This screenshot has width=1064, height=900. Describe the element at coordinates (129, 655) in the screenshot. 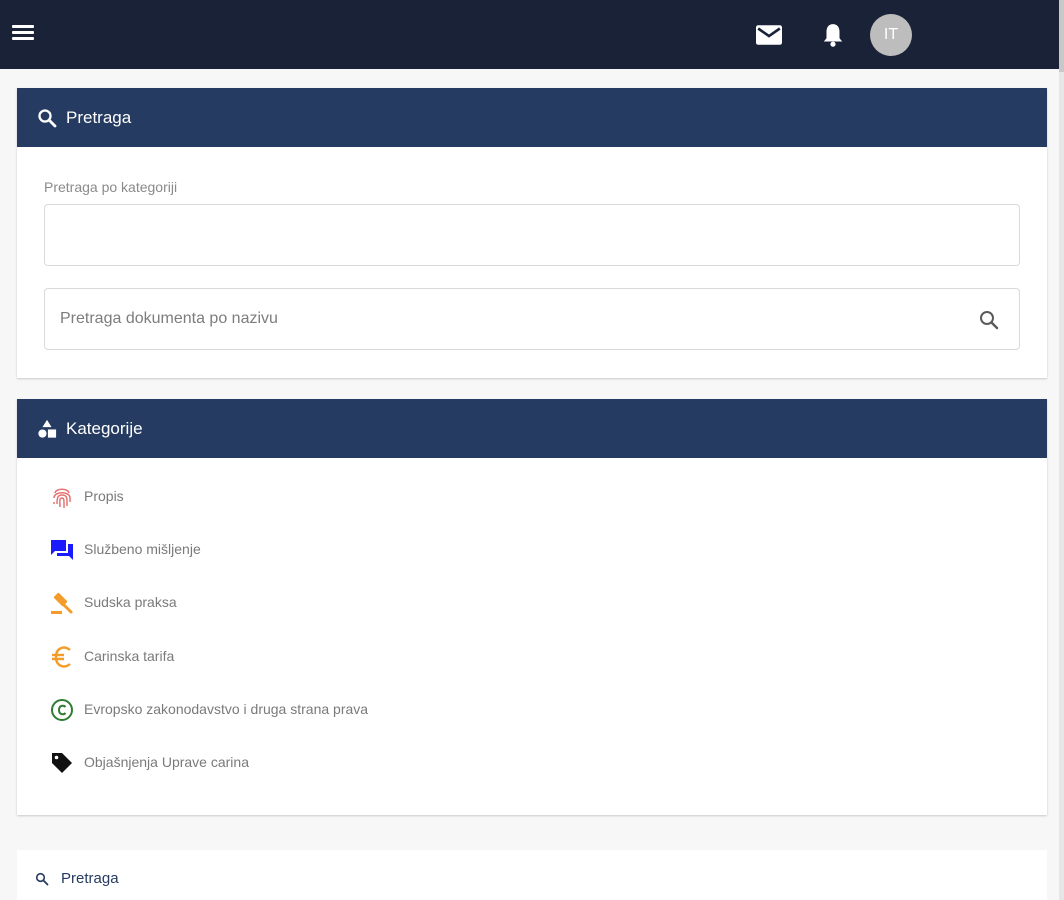

I see `category-label: Carinska tarifa` at that location.